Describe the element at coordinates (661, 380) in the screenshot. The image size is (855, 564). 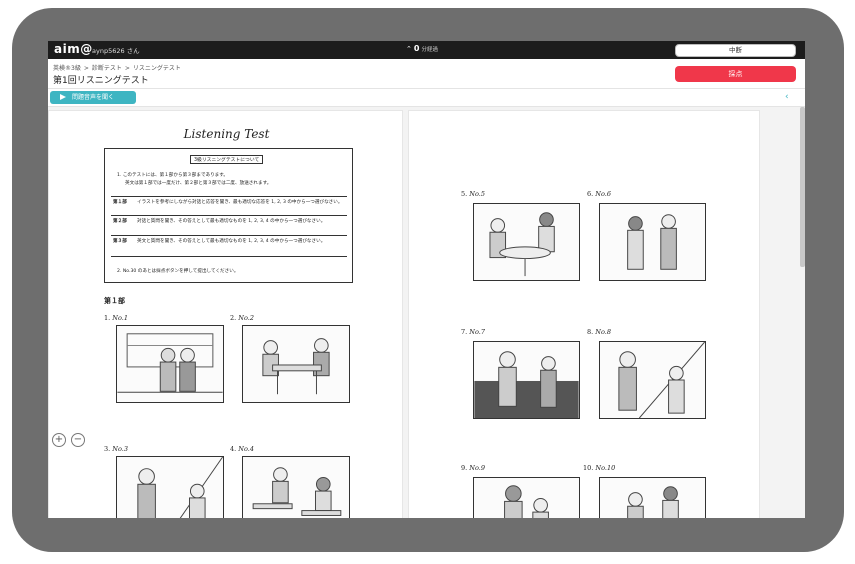
I see `scene-phone-split-image` at that location.